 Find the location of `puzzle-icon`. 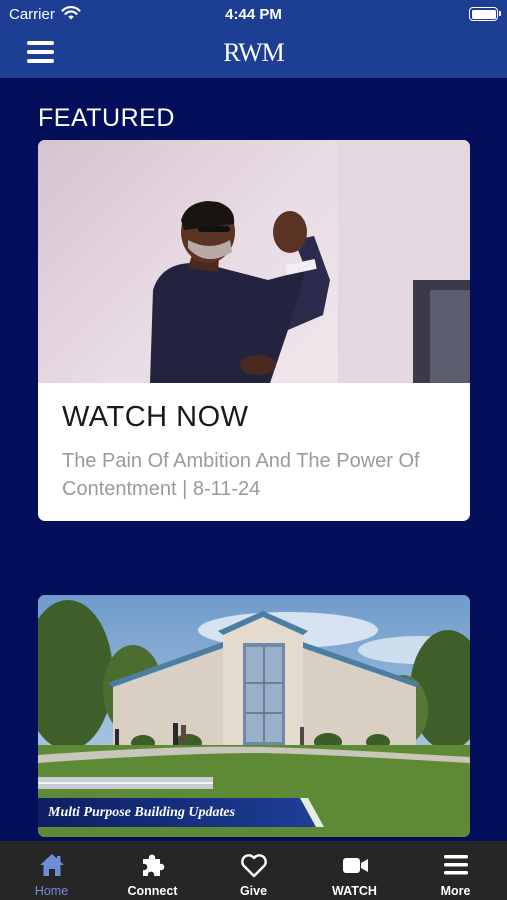

puzzle-icon is located at coordinates (153, 865).